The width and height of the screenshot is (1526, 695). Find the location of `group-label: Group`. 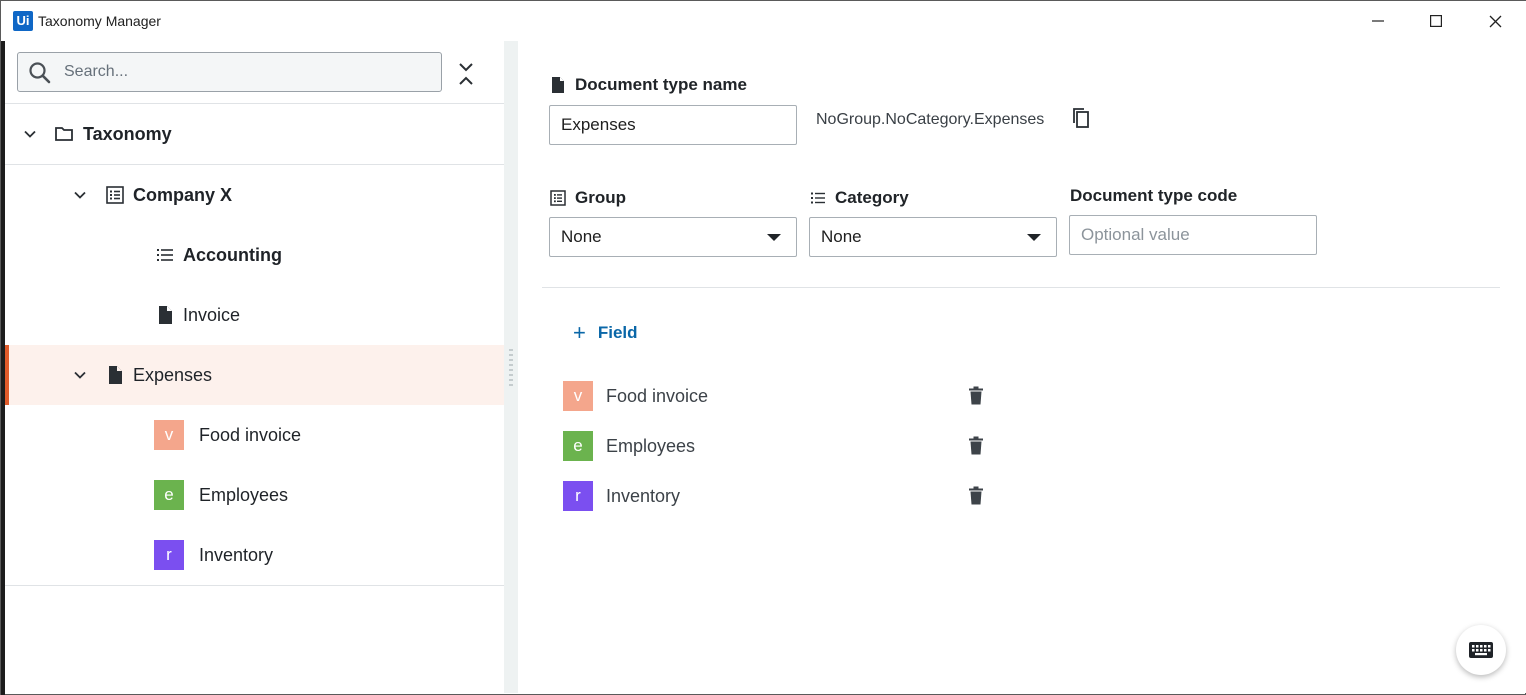

group-label: Group is located at coordinates (588, 198).